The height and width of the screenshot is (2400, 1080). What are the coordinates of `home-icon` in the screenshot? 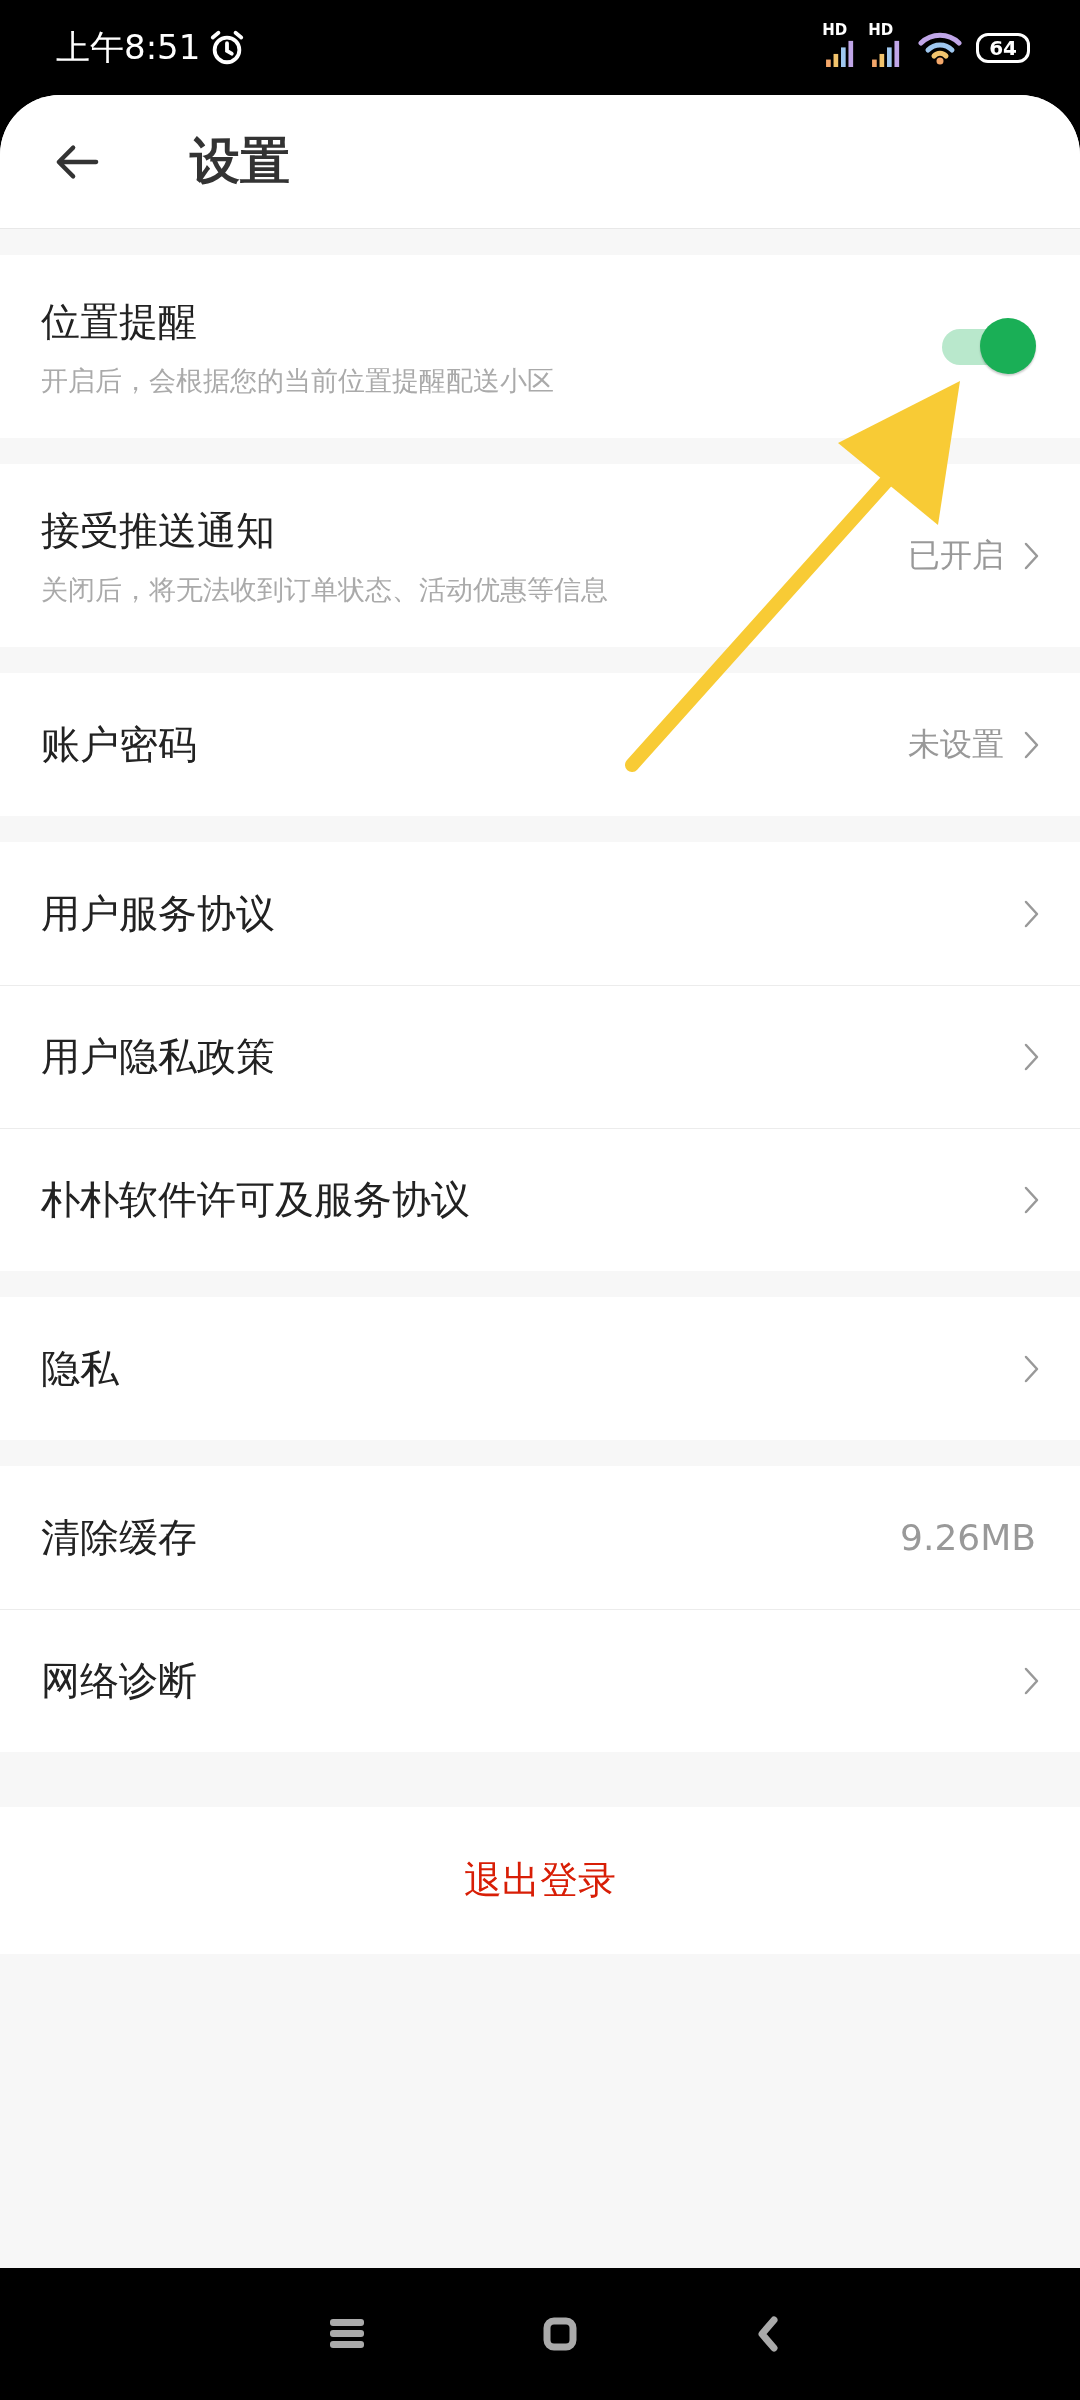 It's located at (560, 2334).